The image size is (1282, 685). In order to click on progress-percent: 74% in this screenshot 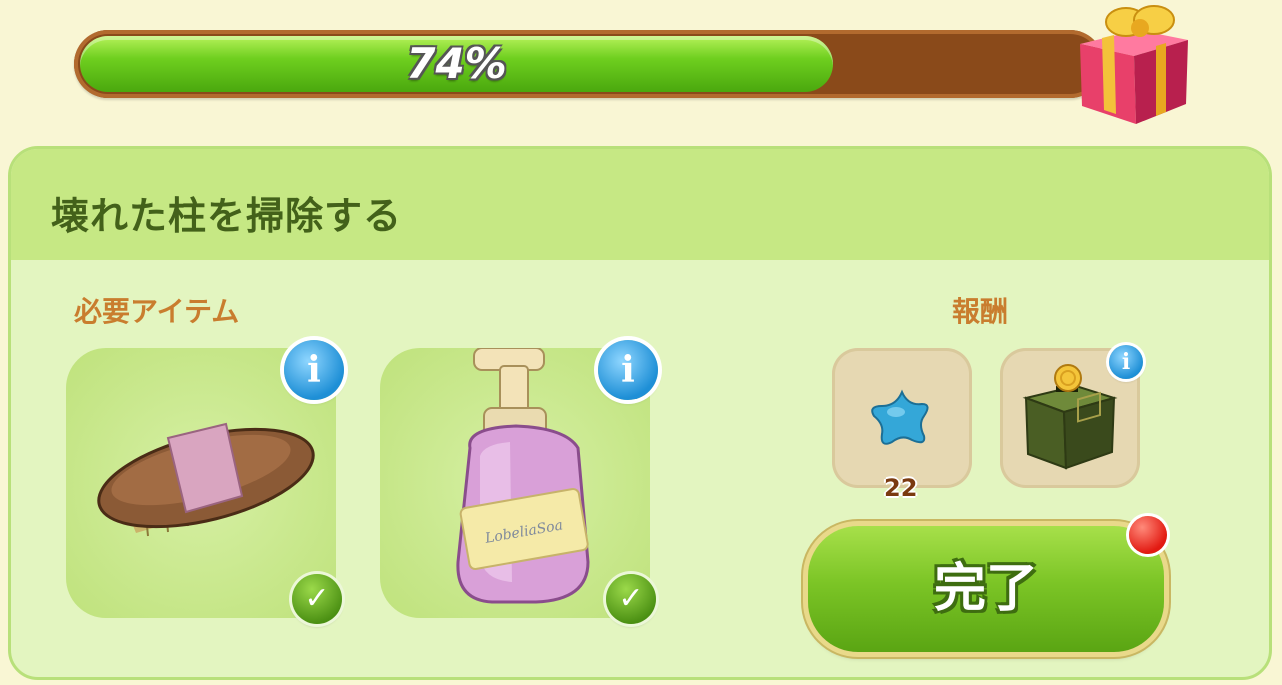, I will do `click(456, 63)`.